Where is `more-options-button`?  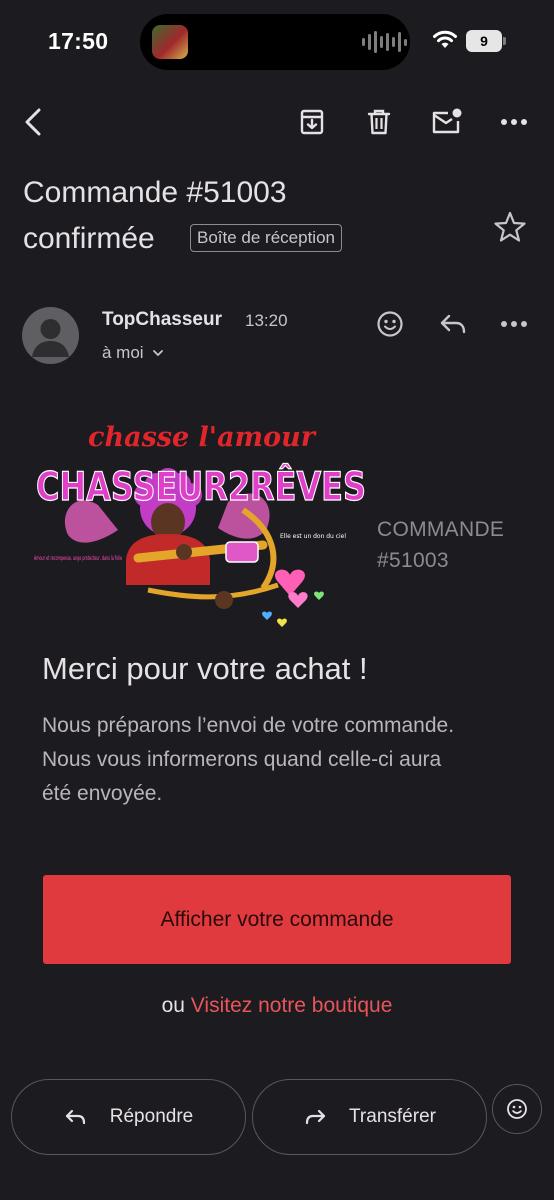 more-options-button is located at coordinates (514, 122).